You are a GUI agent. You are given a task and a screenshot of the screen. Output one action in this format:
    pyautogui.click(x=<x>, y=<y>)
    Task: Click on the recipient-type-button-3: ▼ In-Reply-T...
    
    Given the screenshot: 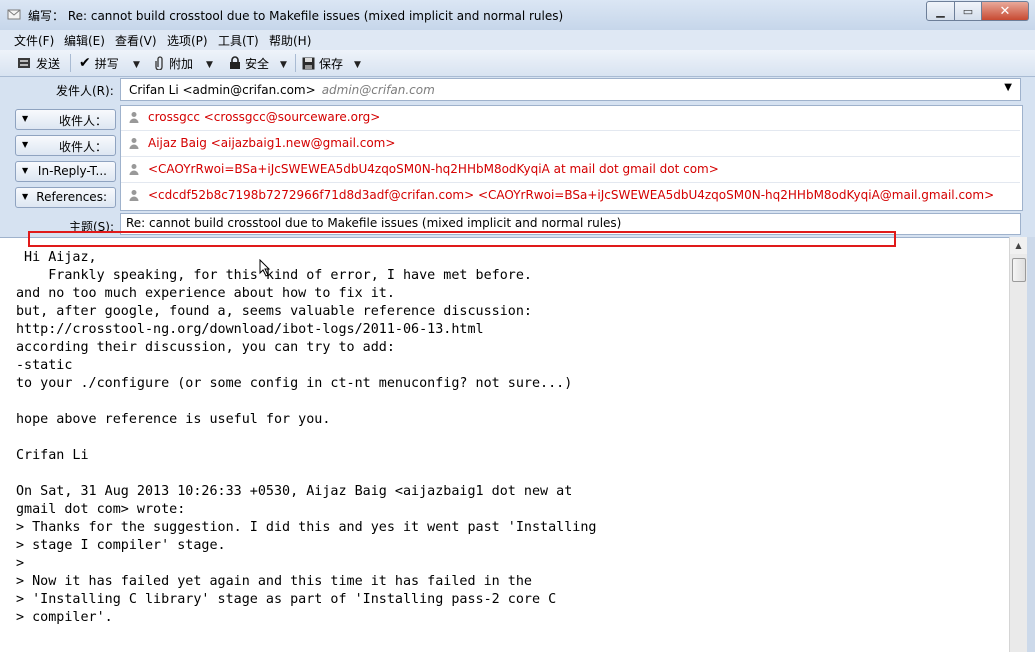 What is the action you would take?
    pyautogui.click(x=65, y=171)
    